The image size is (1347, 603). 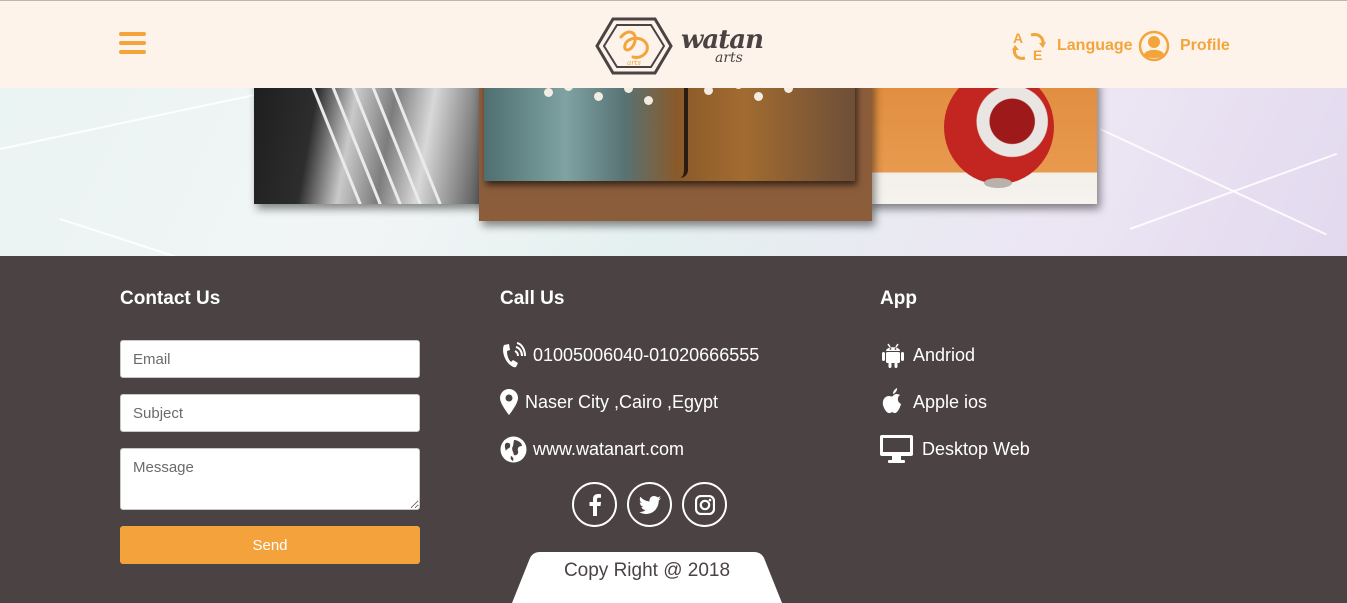 What do you see at coordinates (684, 133) in the screenshot?
I see `tree-trunk` at bounding box center [684, 133].